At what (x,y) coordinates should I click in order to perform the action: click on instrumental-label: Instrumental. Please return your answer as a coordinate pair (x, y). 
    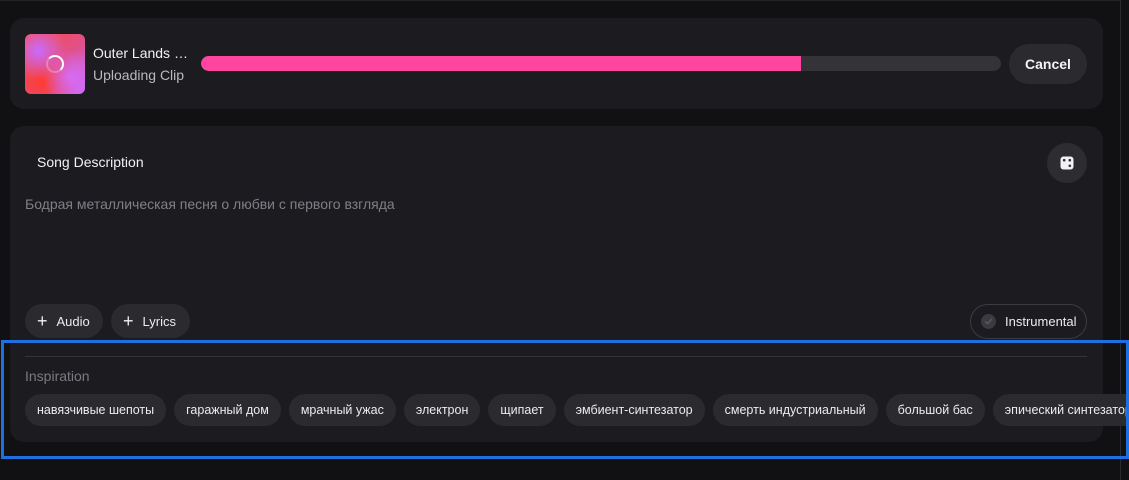
    Looking at the image, I should click on (1041, 321).